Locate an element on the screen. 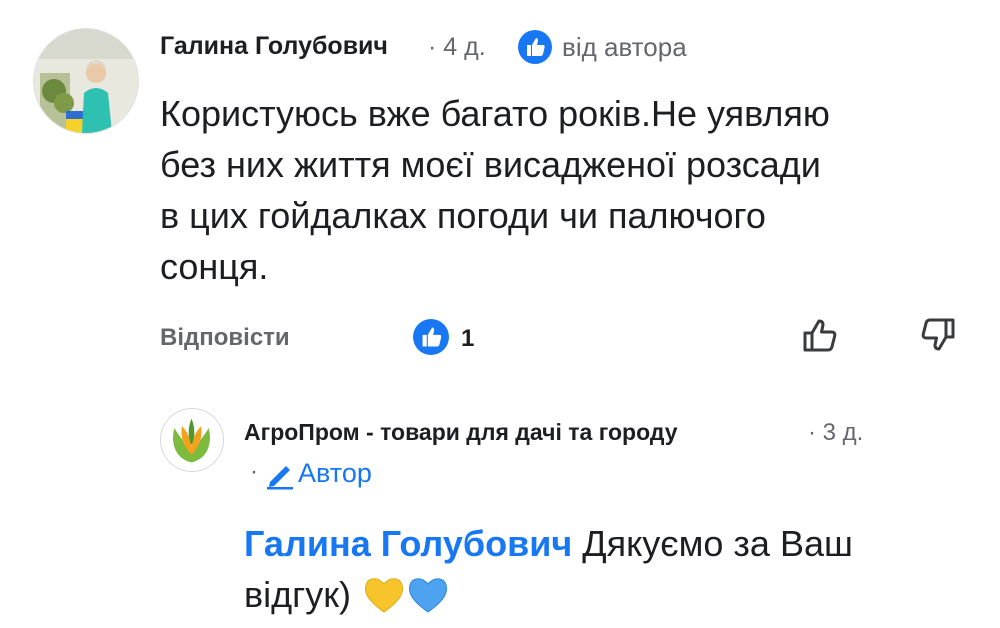 The image size is (1000, 628). blue-heart-icon is located at coordinates (428, 601).